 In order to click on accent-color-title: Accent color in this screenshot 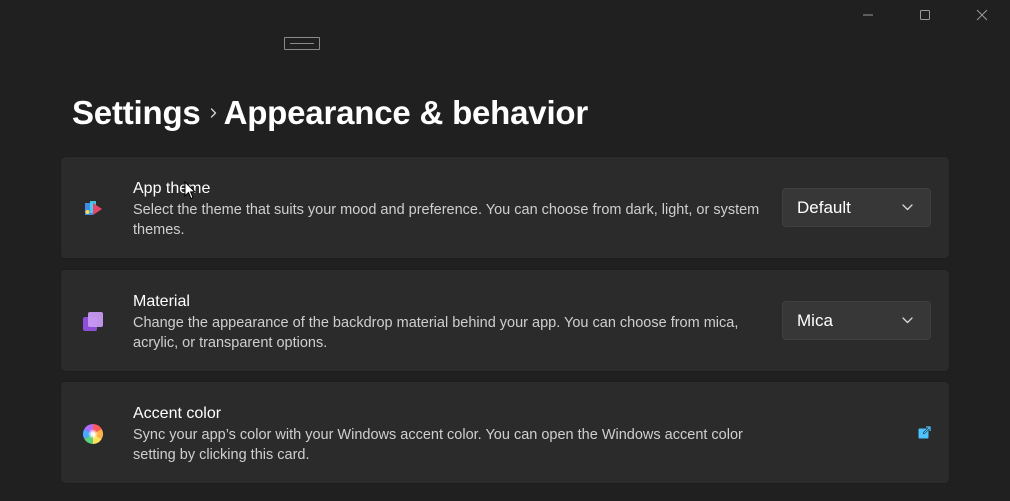, I will do `click(177, 413)`.